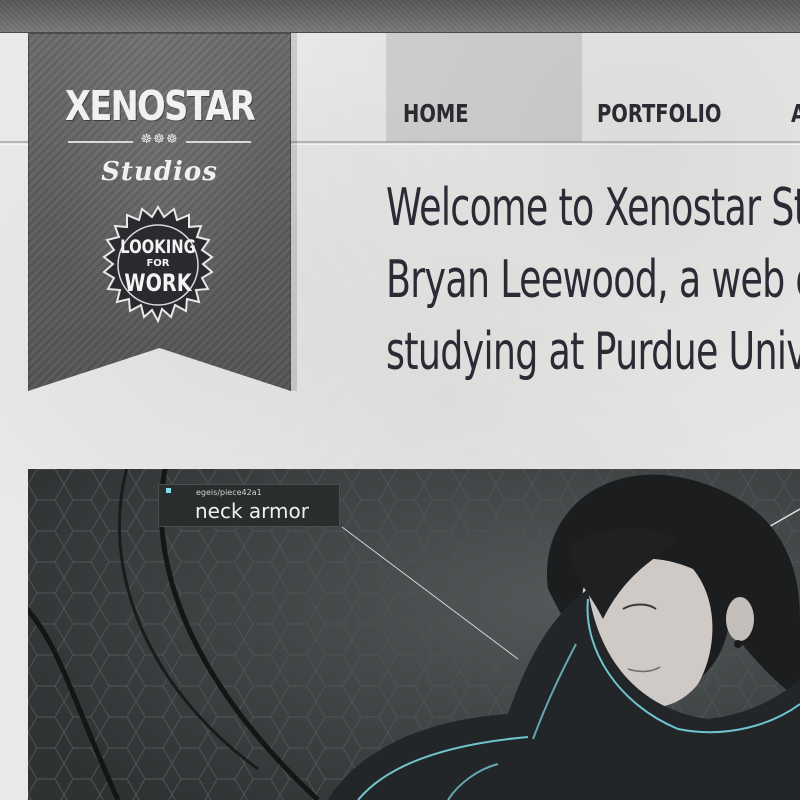 The image size is (800, 800). Describe the element at coordinates (229, 492) in the screenshot. I see `callout-id: egeis/piece42a1` at that location.